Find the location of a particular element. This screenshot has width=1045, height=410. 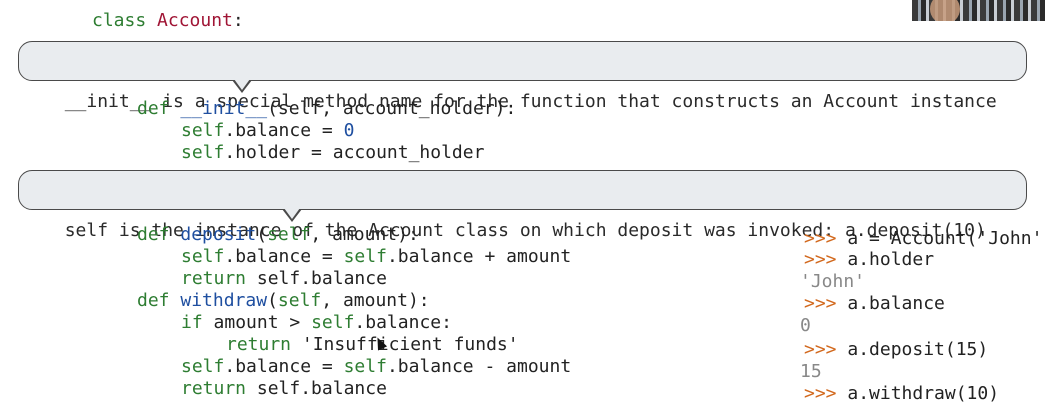

deposit-return-line: return self.balance is located at coordinates (284, 279).